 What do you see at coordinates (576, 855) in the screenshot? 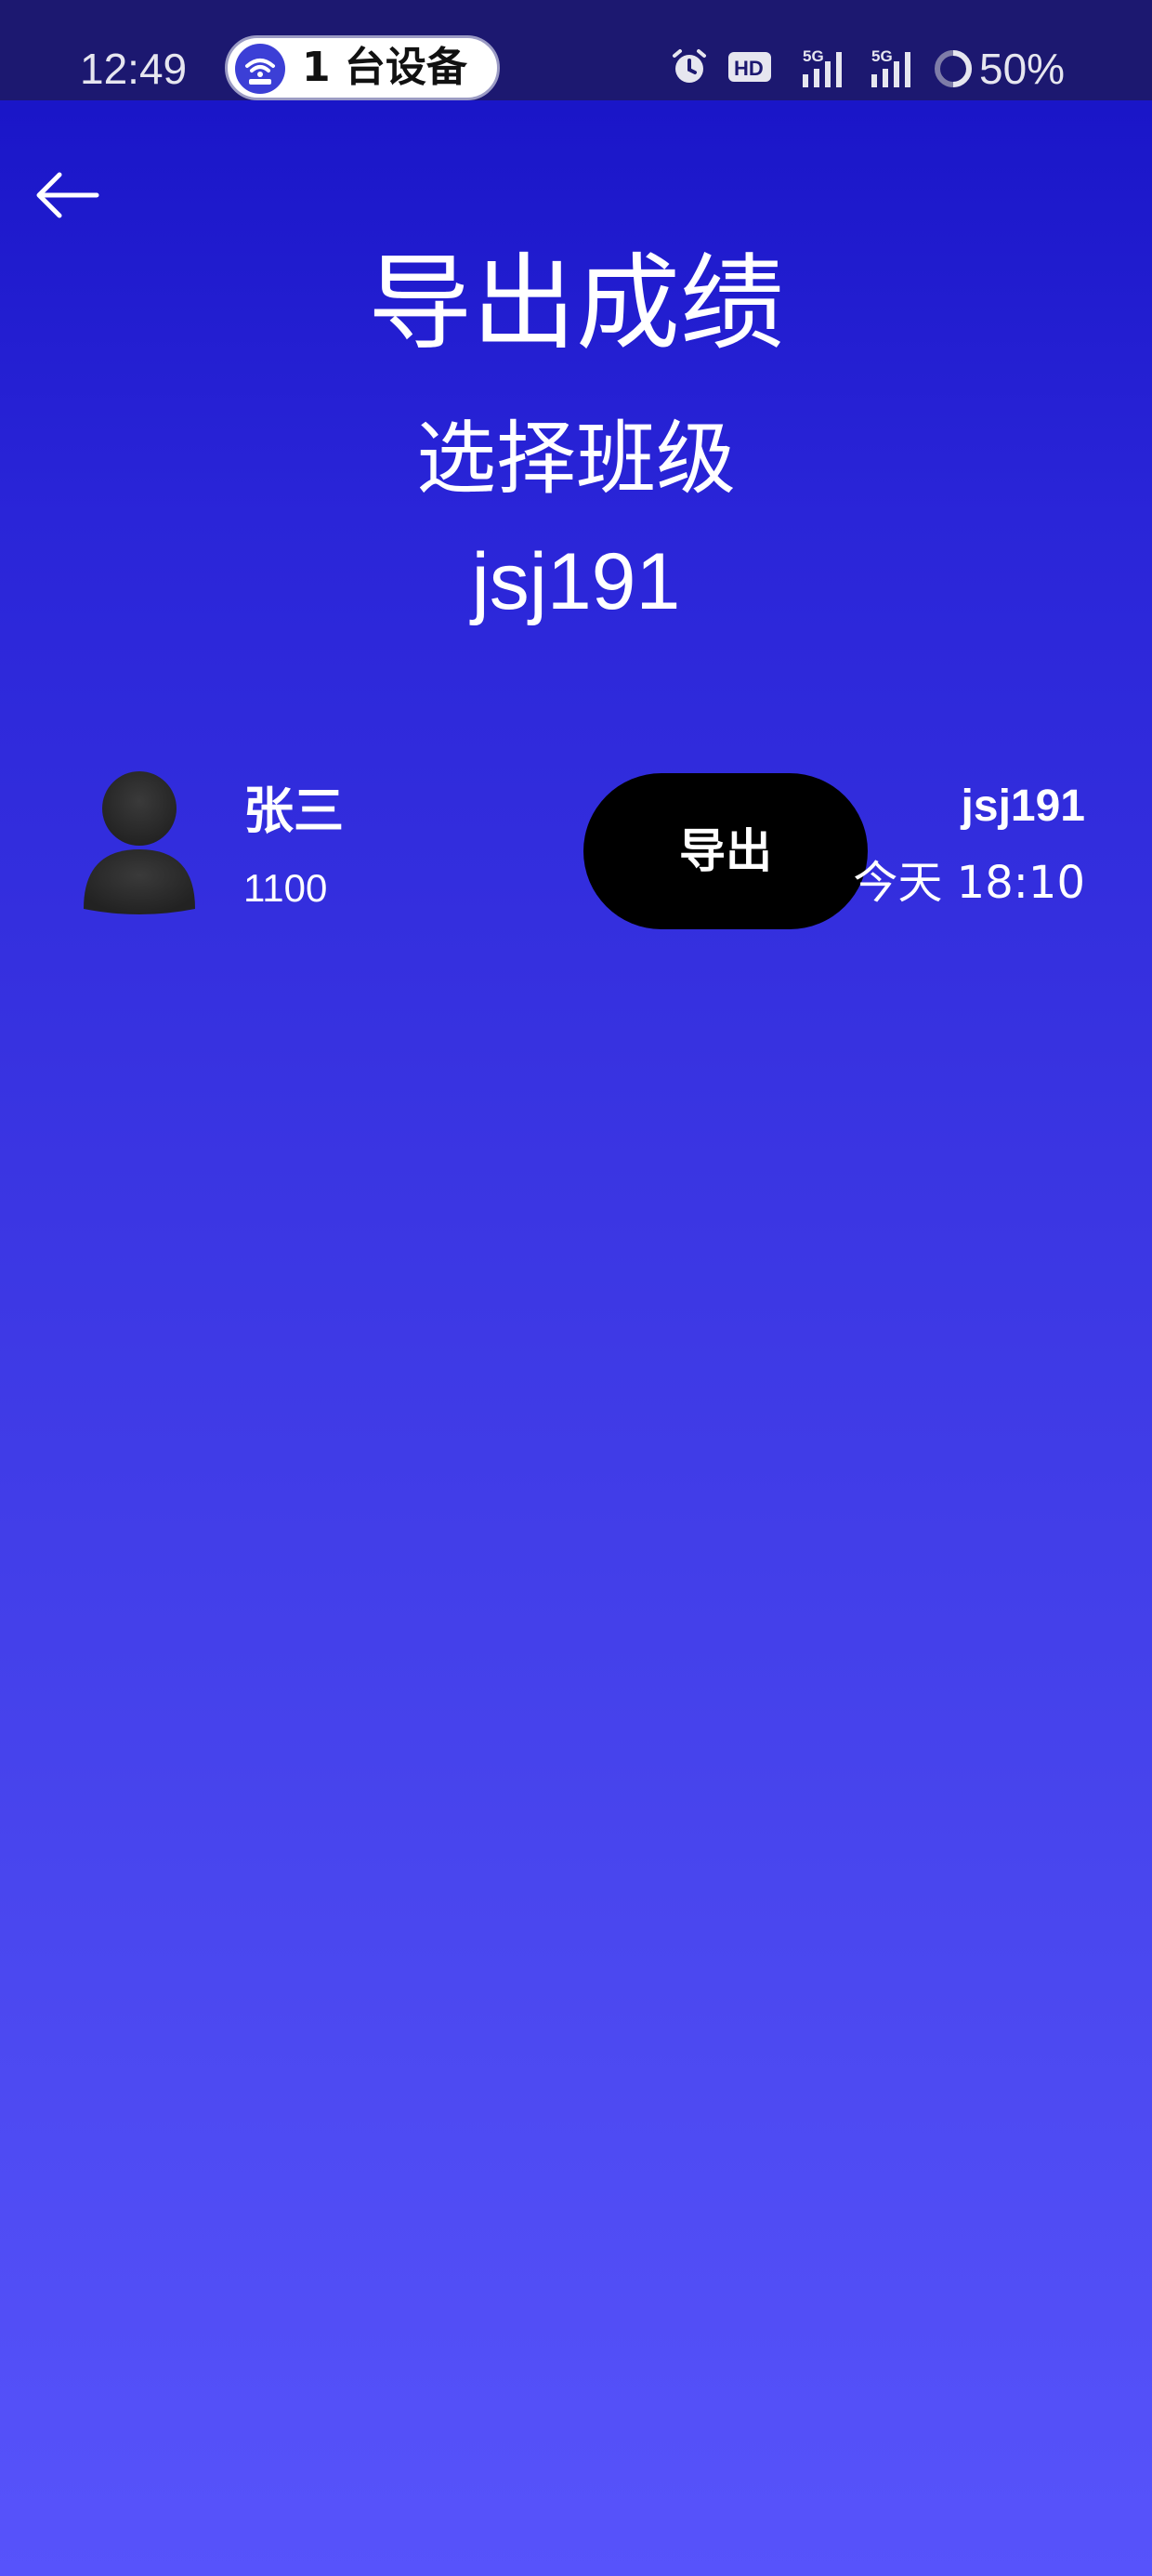
I see `list-item: 张三 1100 导出 jsj191 今天 18:10` at bounding box center [576, 855].